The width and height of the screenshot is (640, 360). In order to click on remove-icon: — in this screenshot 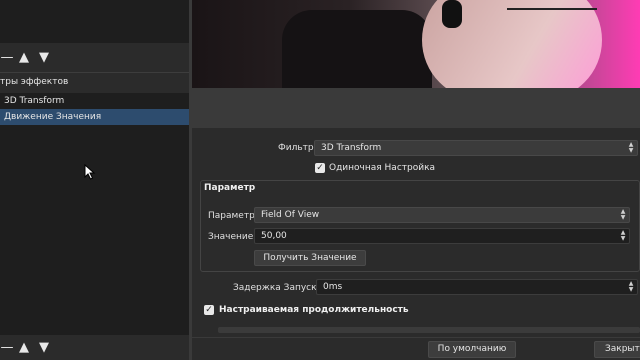, I will do `click(7, 57)`.